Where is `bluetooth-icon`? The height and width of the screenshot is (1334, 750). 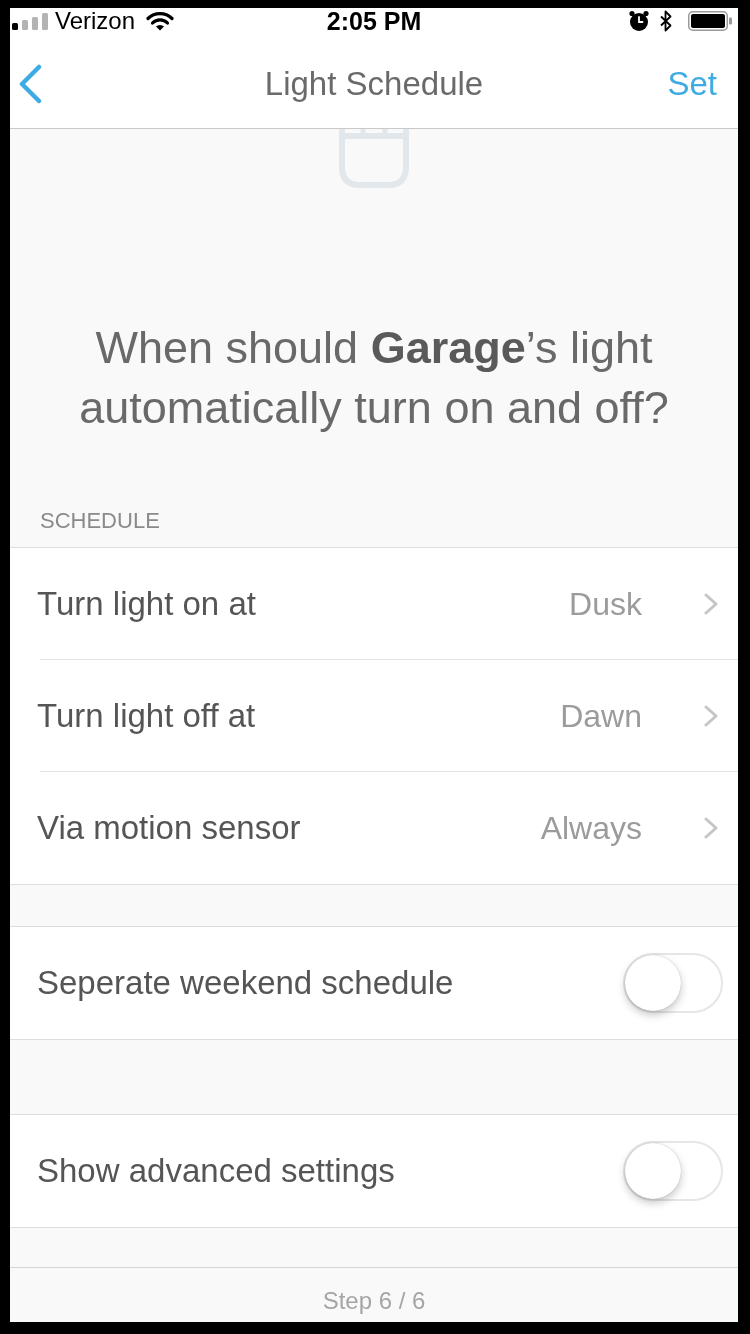 bluetooth-icon is located at coordinates (666, 21).